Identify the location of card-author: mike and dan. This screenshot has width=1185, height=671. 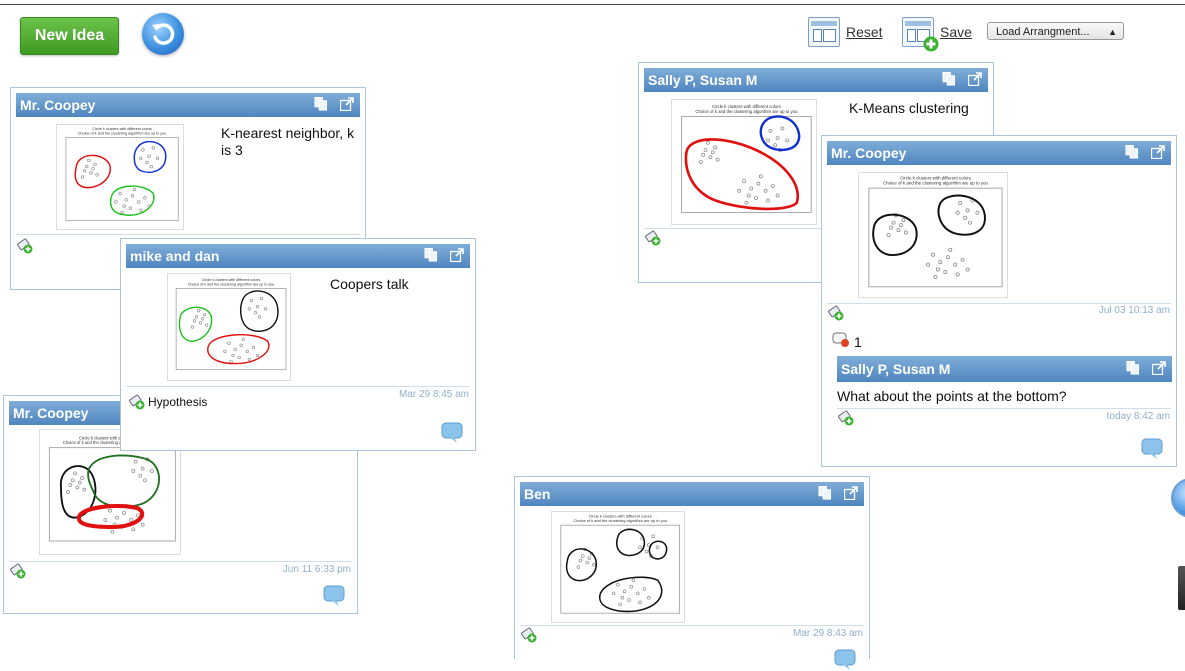
(175, 256).